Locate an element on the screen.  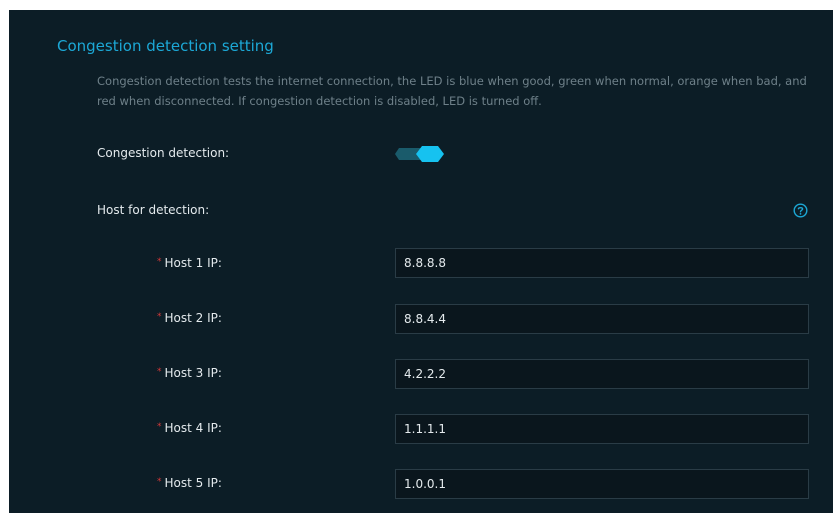
toggle-switch-icon is located at coordinates (419, 154).